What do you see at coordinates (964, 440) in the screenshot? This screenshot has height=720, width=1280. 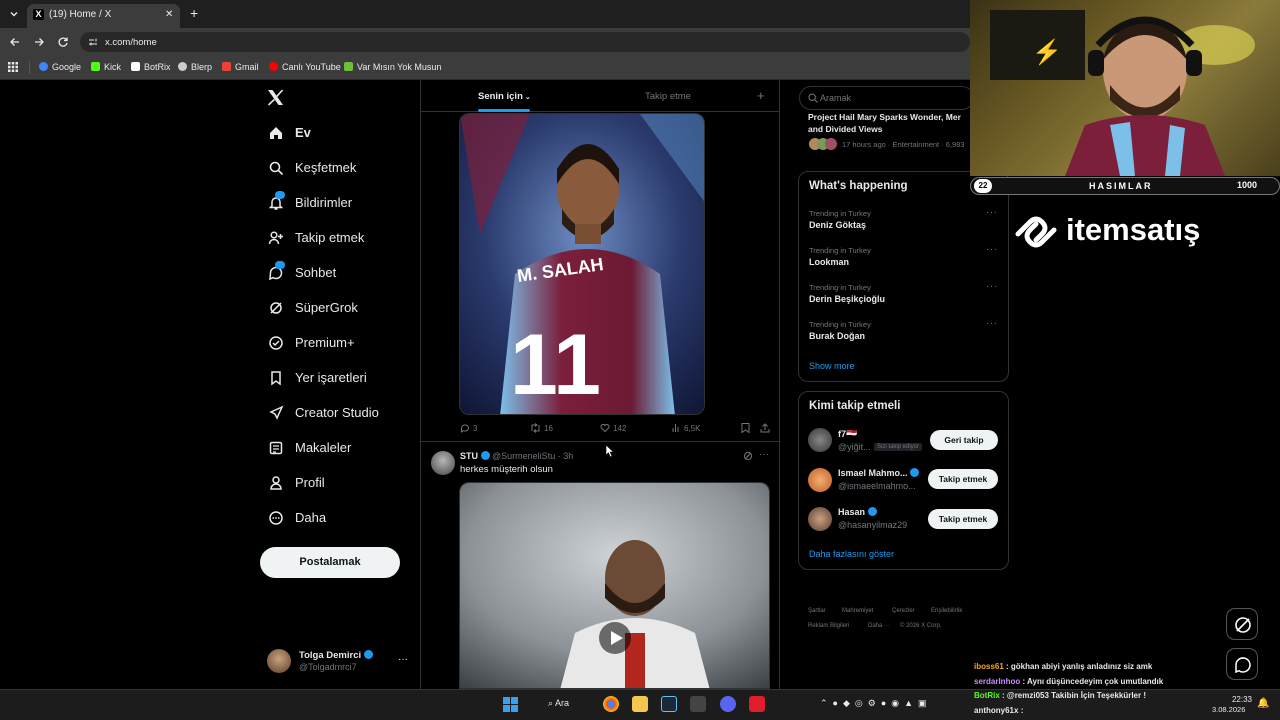 I see `follow-back-button: Geri takip` at bounding box center [964, 440].